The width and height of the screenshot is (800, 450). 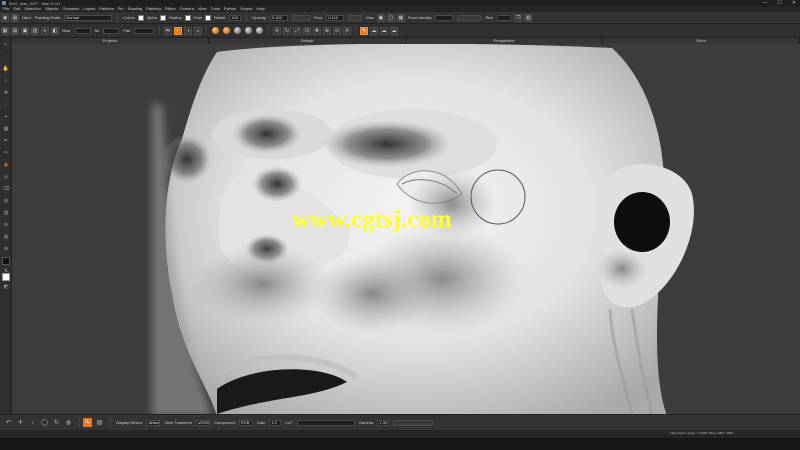 What do you see at coordinates (261, 422) in the screenshot?
I see `gain-label: Gain` at bounding box center [261, 422].